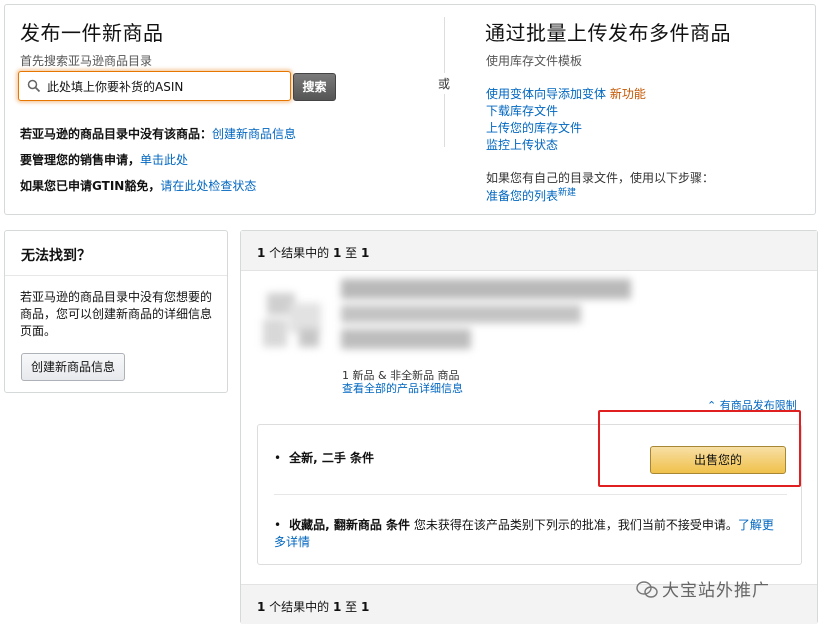 This screenshot has width=818, height=624. What do you see at coordinates (522, 110) in the screenshot?
I see `download-inventory-link: 下载库存文件` at bounding box center [522, 110].